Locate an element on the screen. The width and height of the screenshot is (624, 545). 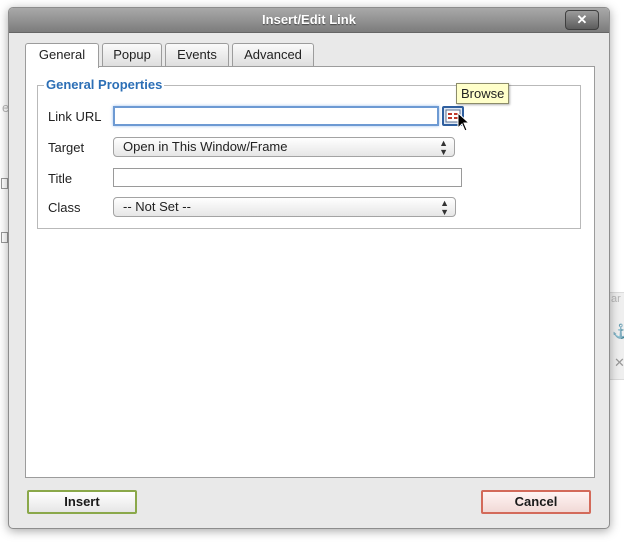
tab-events: Events is located at coordinates (197, 54).